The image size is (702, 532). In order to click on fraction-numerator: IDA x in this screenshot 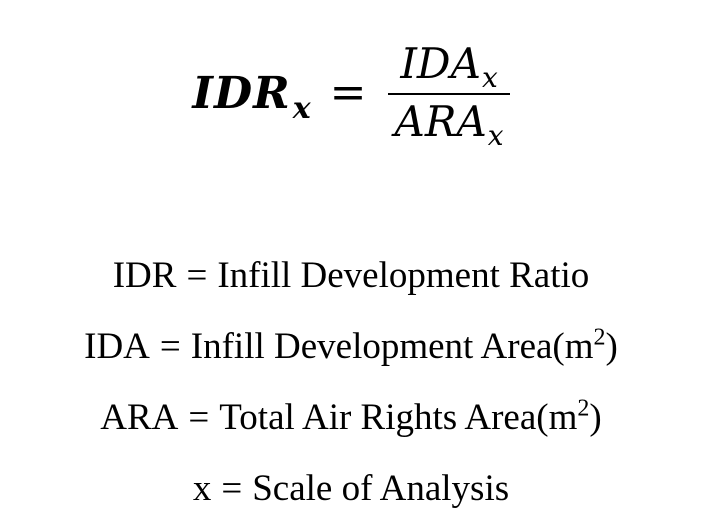, I will do `click(448, 65)`.